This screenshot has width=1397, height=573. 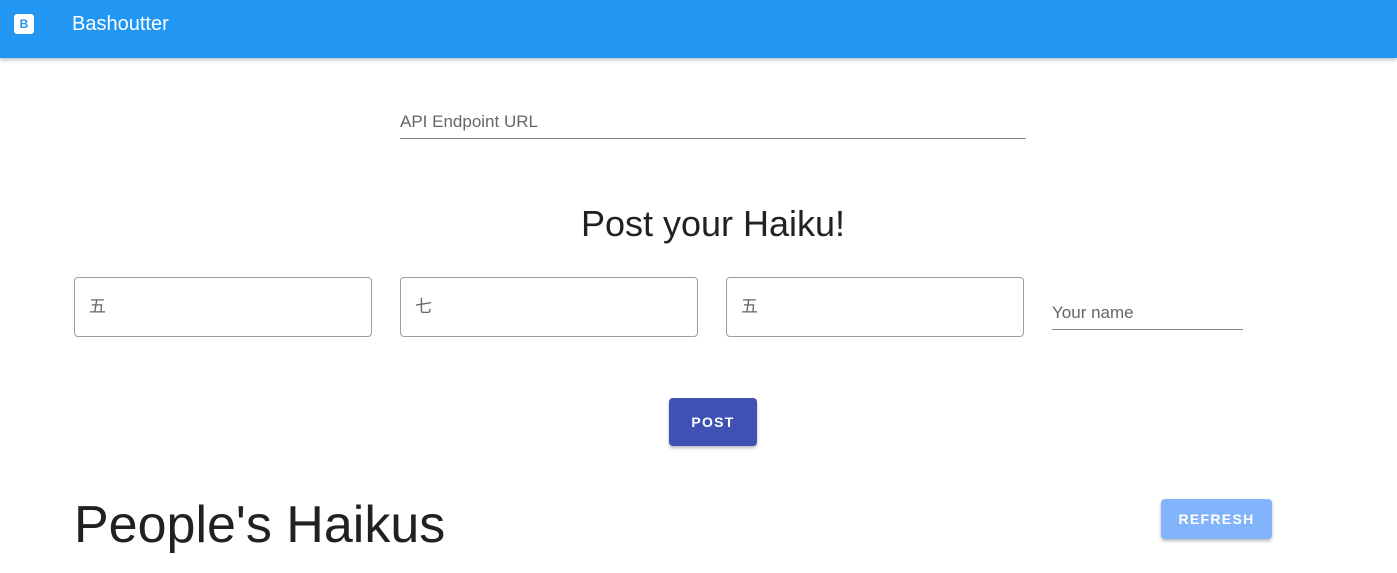 I want to click on api-endpoint-input, so click(x=713, y=122).